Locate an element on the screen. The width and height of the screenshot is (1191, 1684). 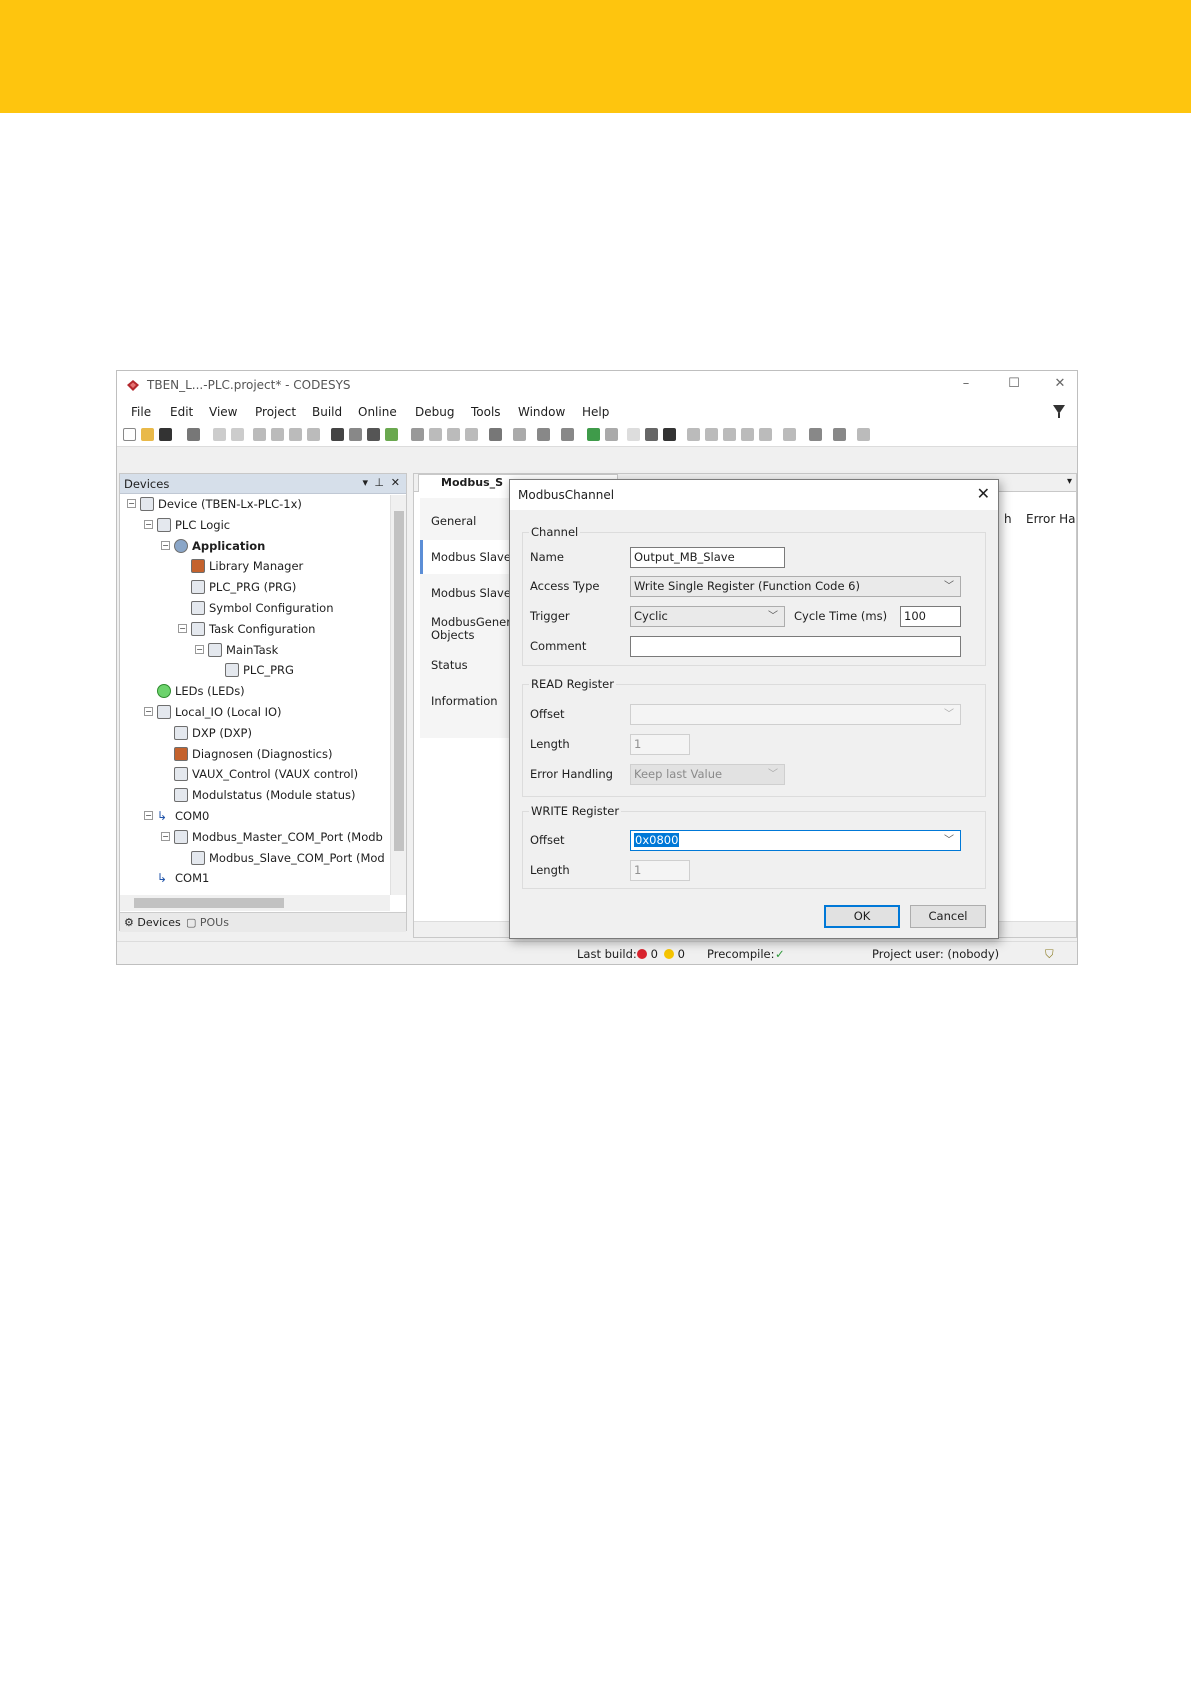
cancel-button: Cancel is located at coordinates (948, 916).